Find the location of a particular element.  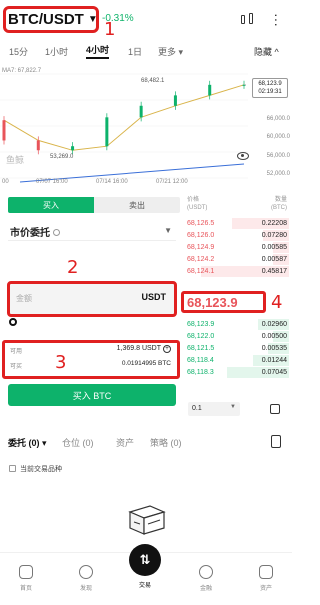

nav-assets: 资产 is located at coordinates (266, 578).